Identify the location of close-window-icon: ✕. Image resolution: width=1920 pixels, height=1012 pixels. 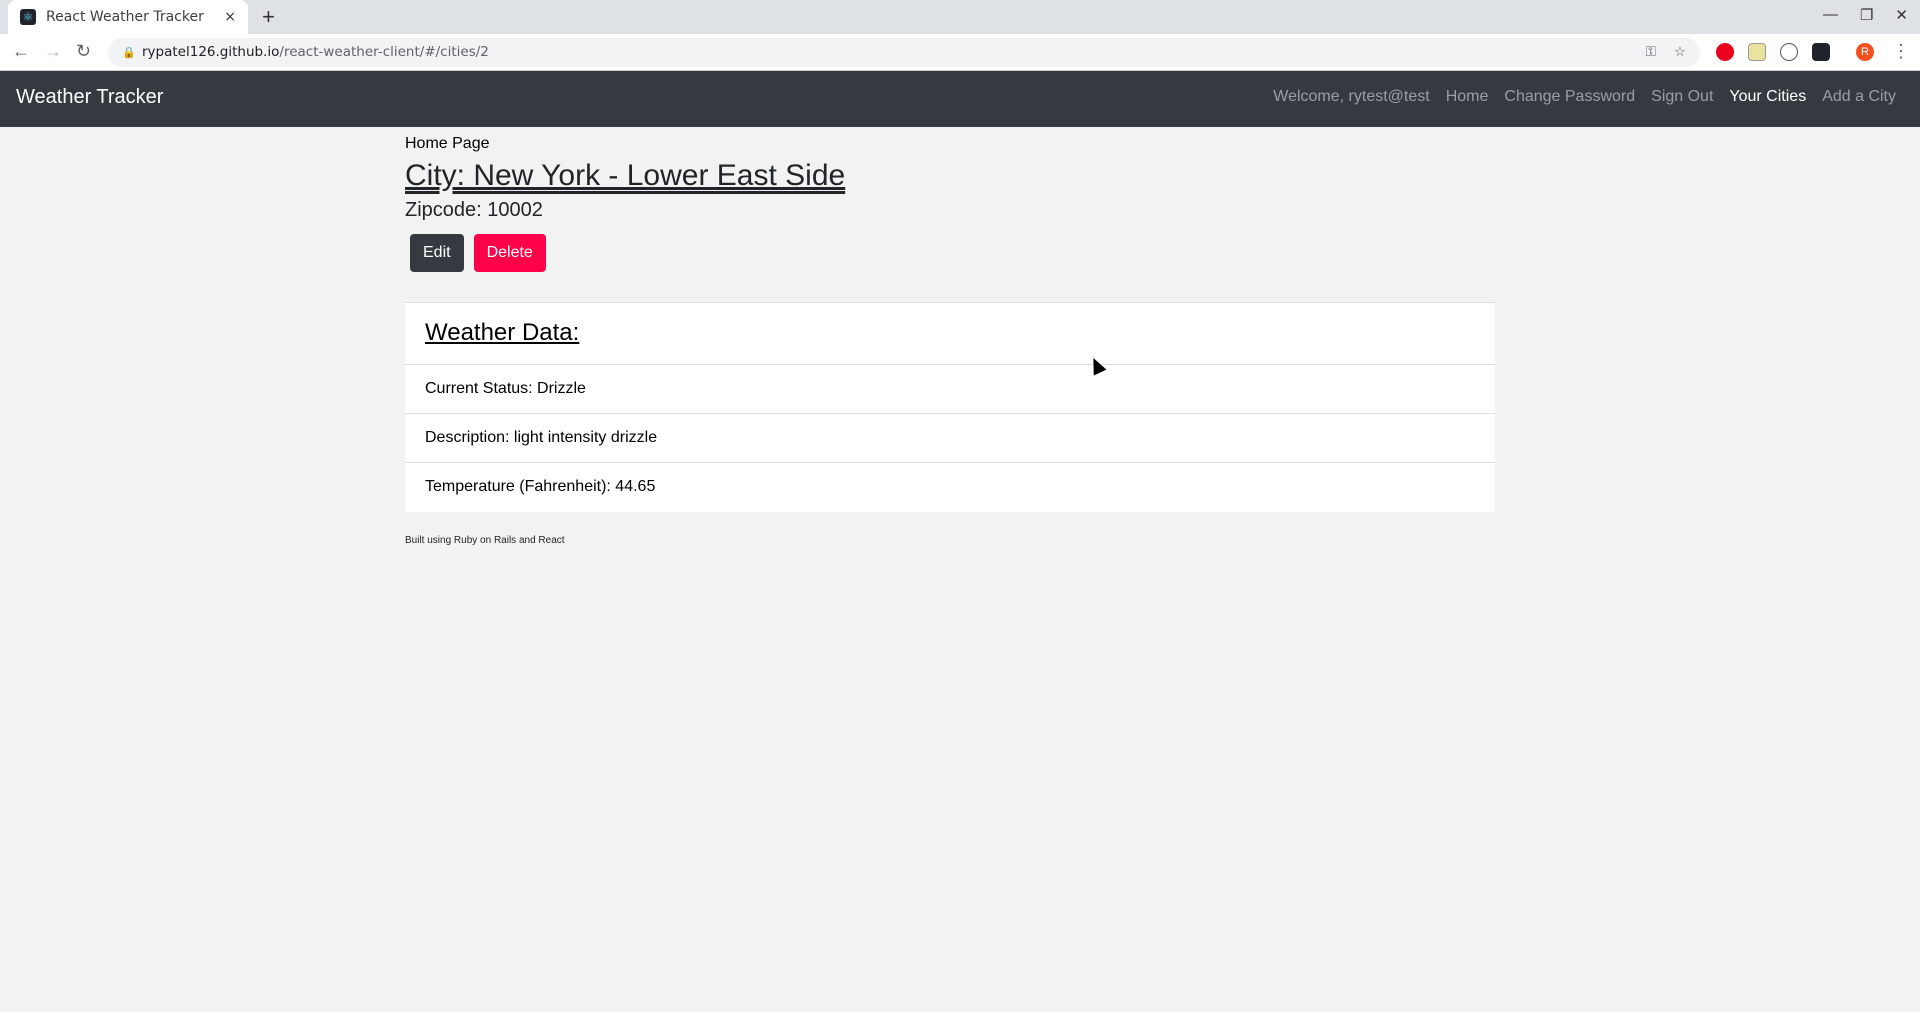
(1901, 15).